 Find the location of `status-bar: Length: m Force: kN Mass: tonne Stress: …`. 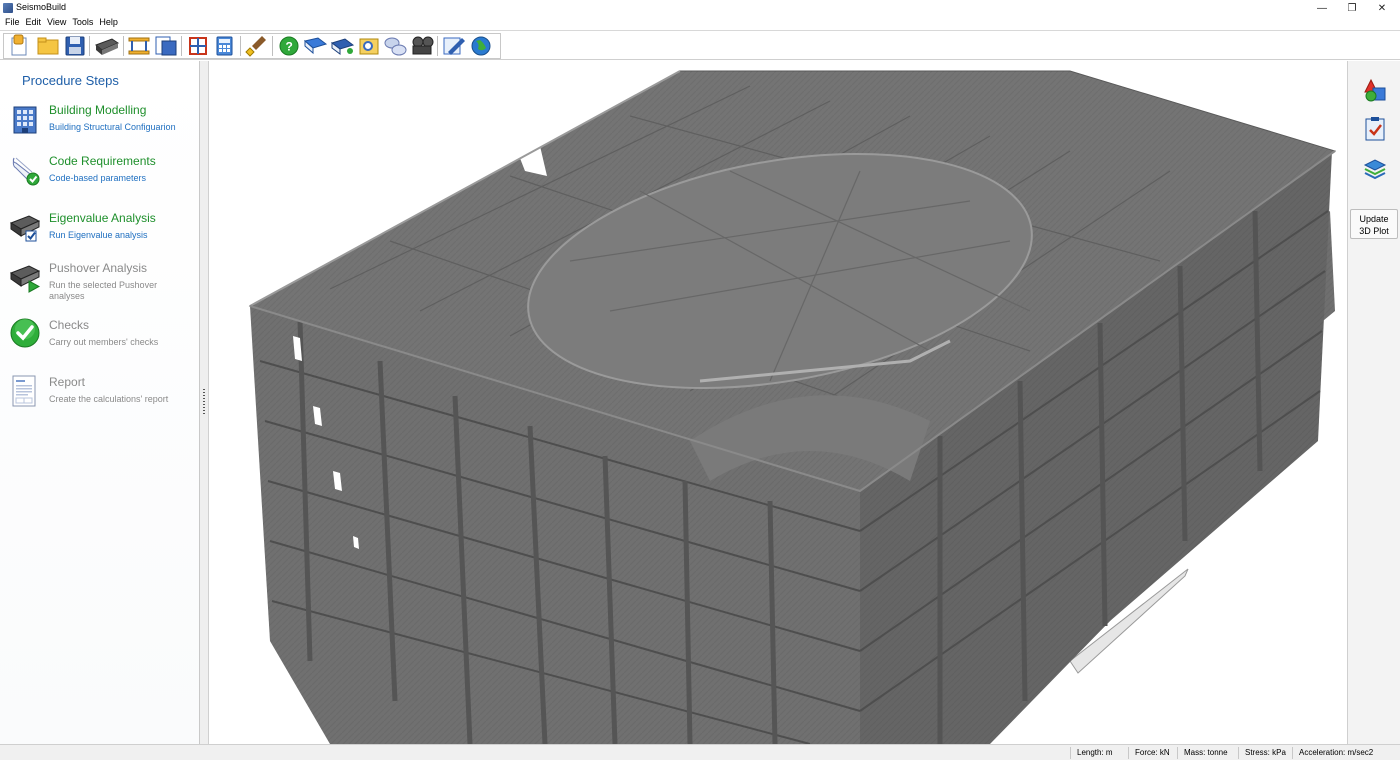

status-bar: Length: m Force: kN Mass: tonne Stress: … is located at coordinates (700, 752).